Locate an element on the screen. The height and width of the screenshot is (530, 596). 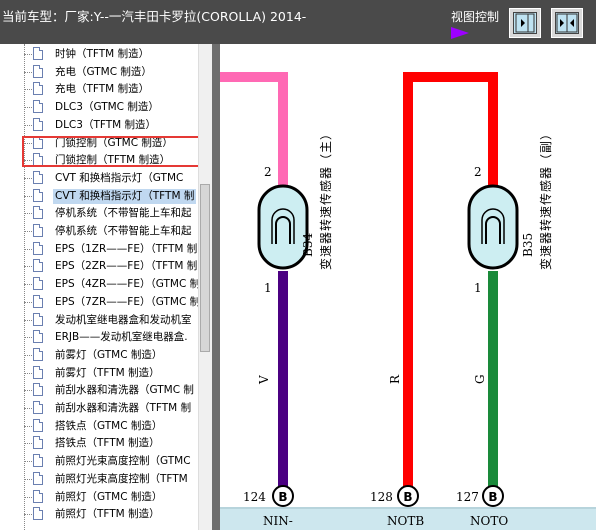
terminal-124: B is located at coordinates (283, 496).